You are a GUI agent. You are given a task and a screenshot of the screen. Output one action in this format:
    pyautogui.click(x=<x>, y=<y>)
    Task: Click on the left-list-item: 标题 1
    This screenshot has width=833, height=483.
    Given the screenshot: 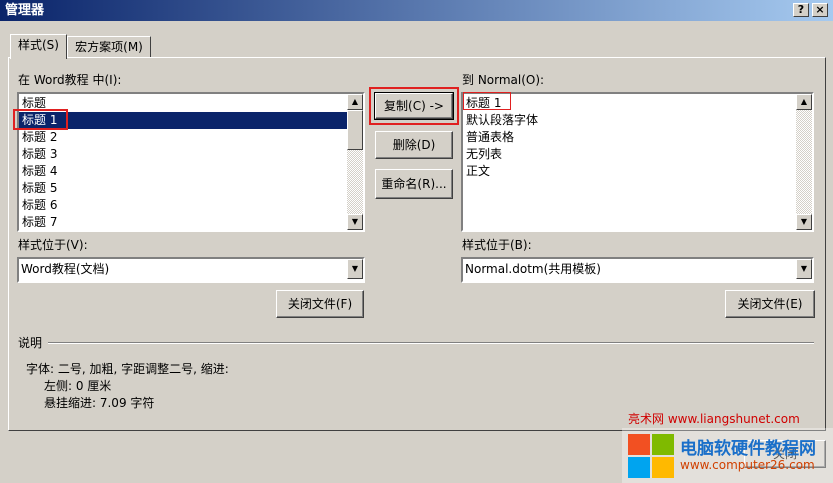 What is the action you would take?
    pyautogui.click(x=183, y=120)
    